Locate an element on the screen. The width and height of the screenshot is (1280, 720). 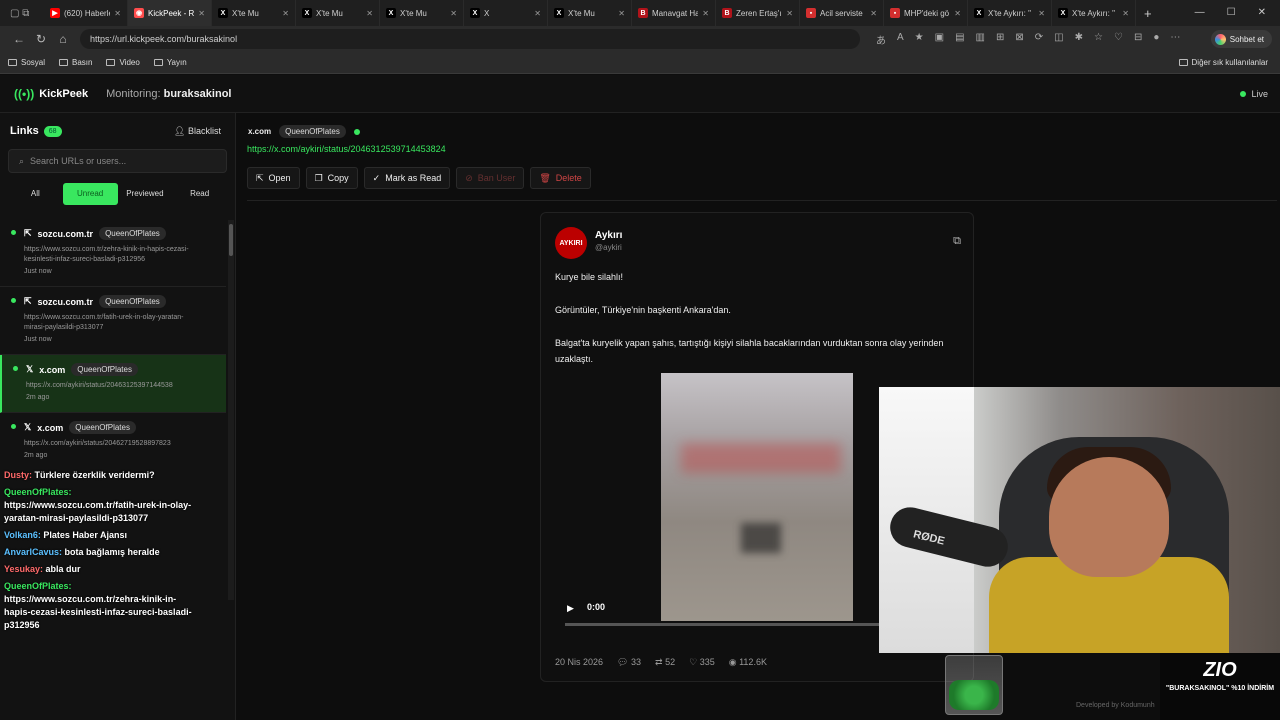
browser-tab: ▶ (620) Haberler ✕ is located at coordinates (86, 13).